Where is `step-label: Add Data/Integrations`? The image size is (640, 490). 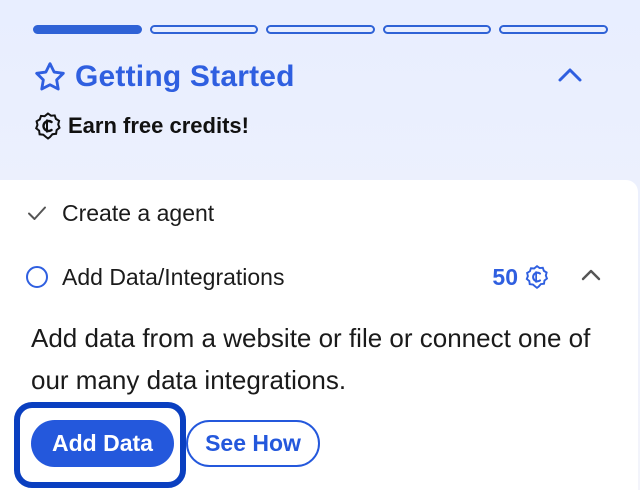 step-label: Add Data/Integrations is located at coordinates (173, 276).